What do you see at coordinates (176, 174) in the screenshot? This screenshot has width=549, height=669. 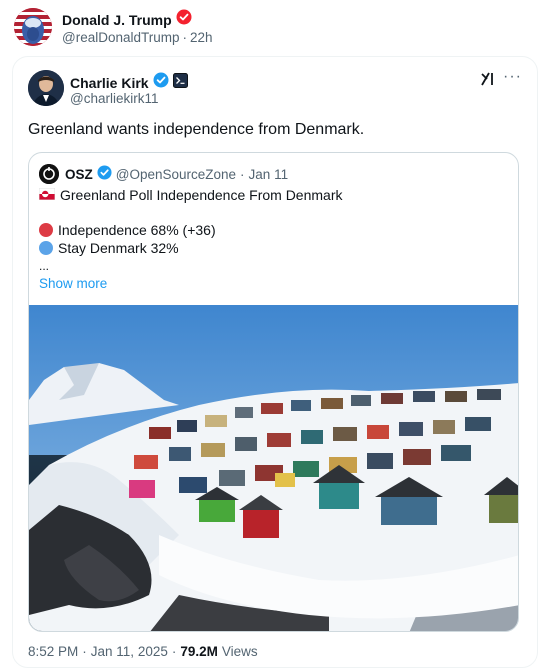 I see `quoted-author-handle: @OpenSourceZone` at bounding box center [176, 174].